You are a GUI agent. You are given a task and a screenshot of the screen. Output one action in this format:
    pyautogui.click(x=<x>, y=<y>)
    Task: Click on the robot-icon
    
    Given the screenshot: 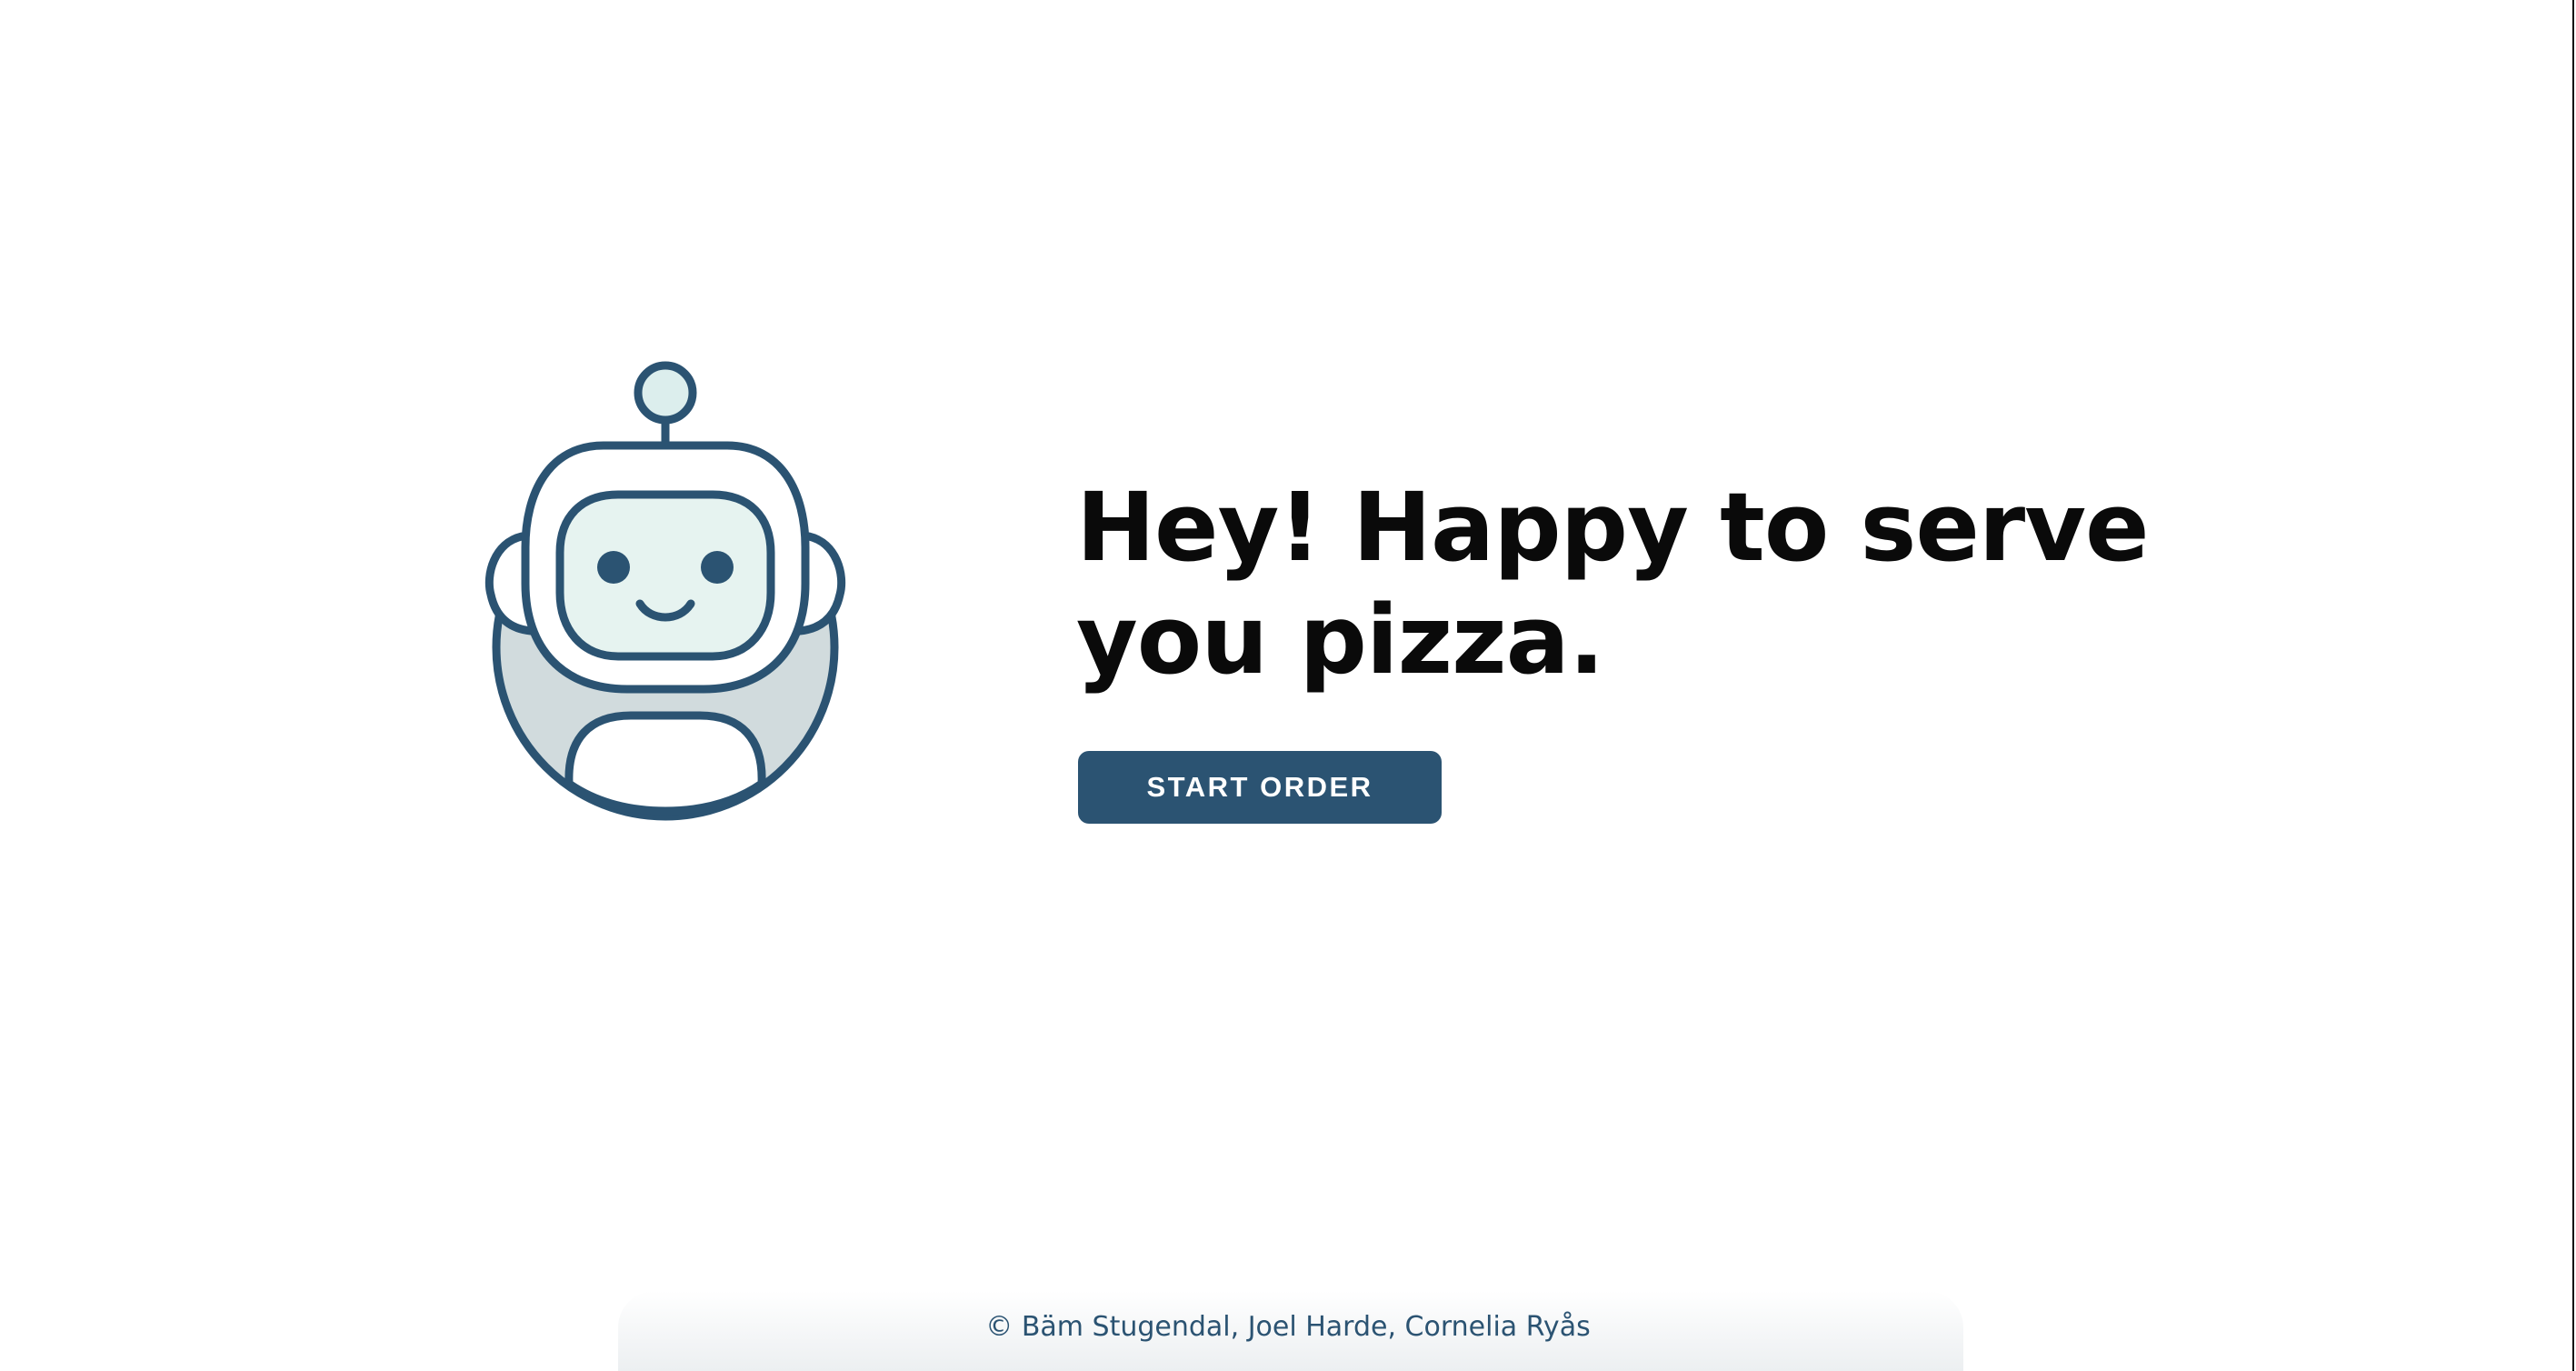 What is the action you would take?
    pyautogui.click(x=665, y=591)
    